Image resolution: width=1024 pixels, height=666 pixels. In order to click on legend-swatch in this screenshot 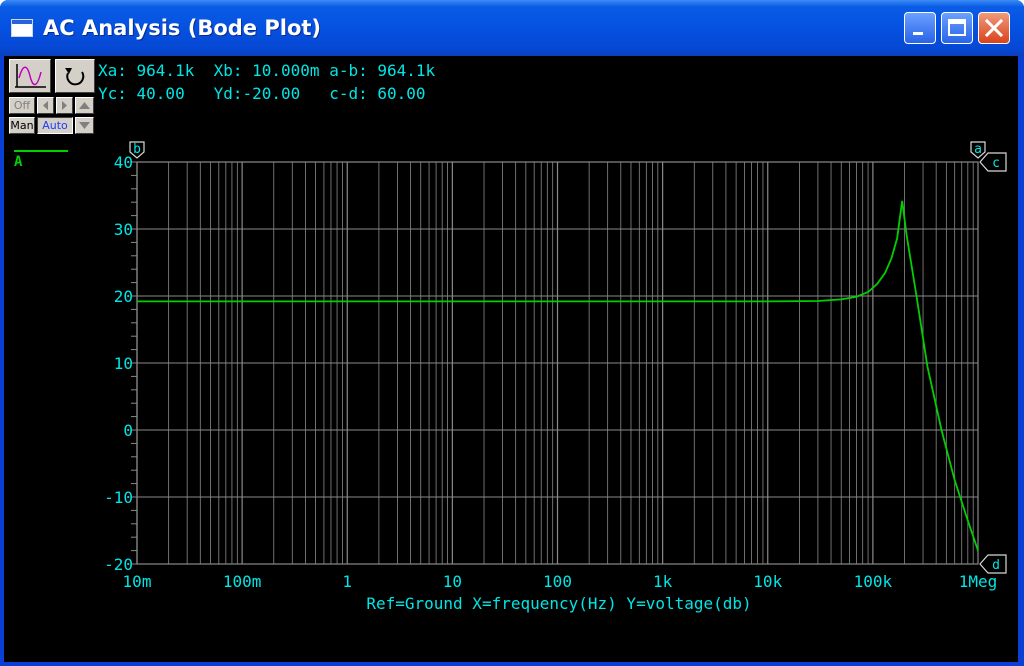, I will do `click(41, 151)`.